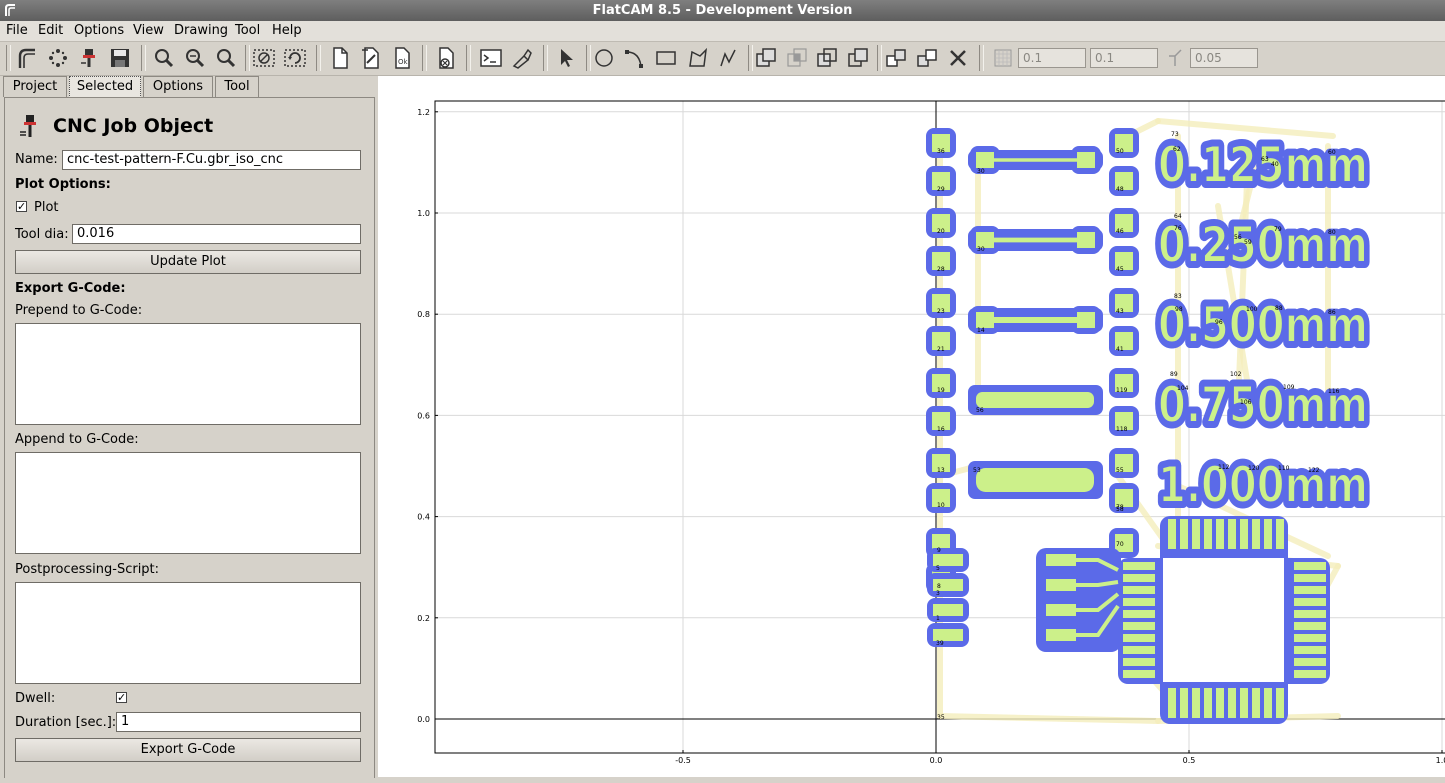  Describe the element at coordinates (522, 58) in the screenshot. I see `pen-tool-icon` at that location.